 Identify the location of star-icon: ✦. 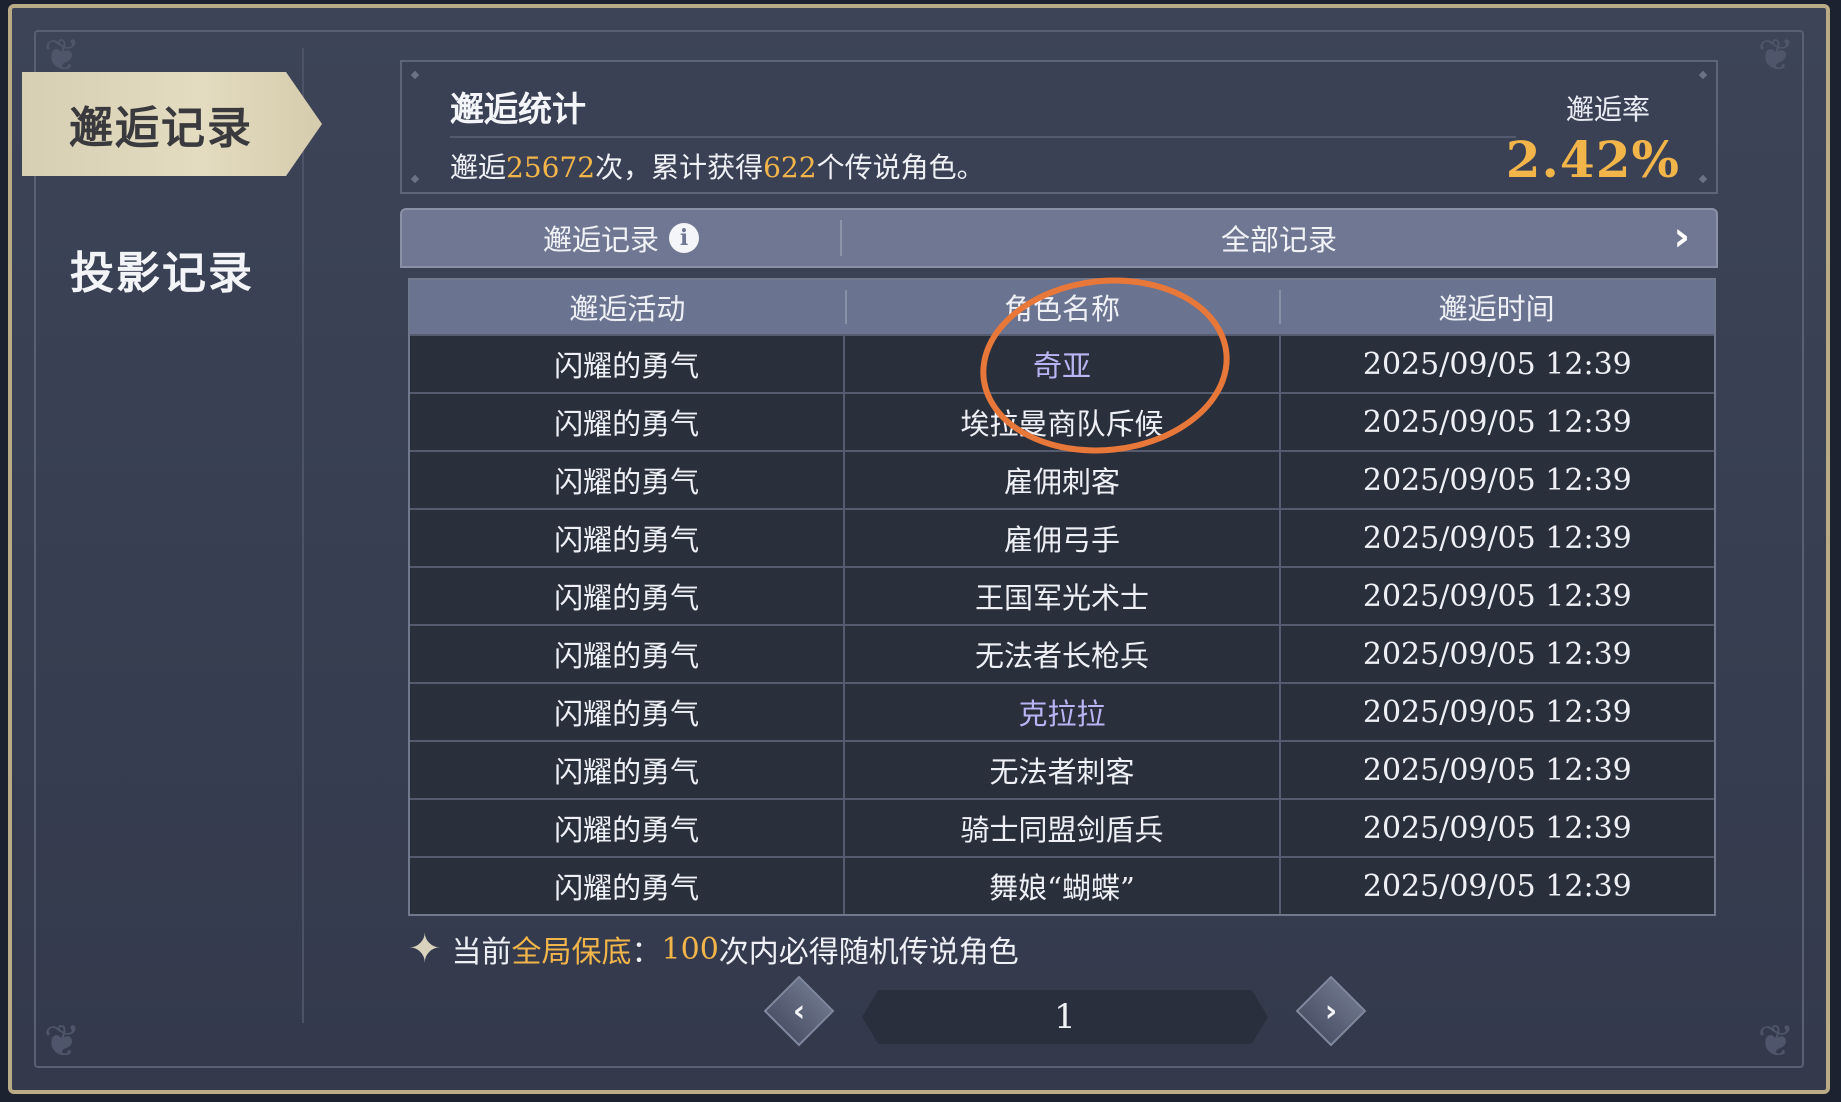
(425, 949).